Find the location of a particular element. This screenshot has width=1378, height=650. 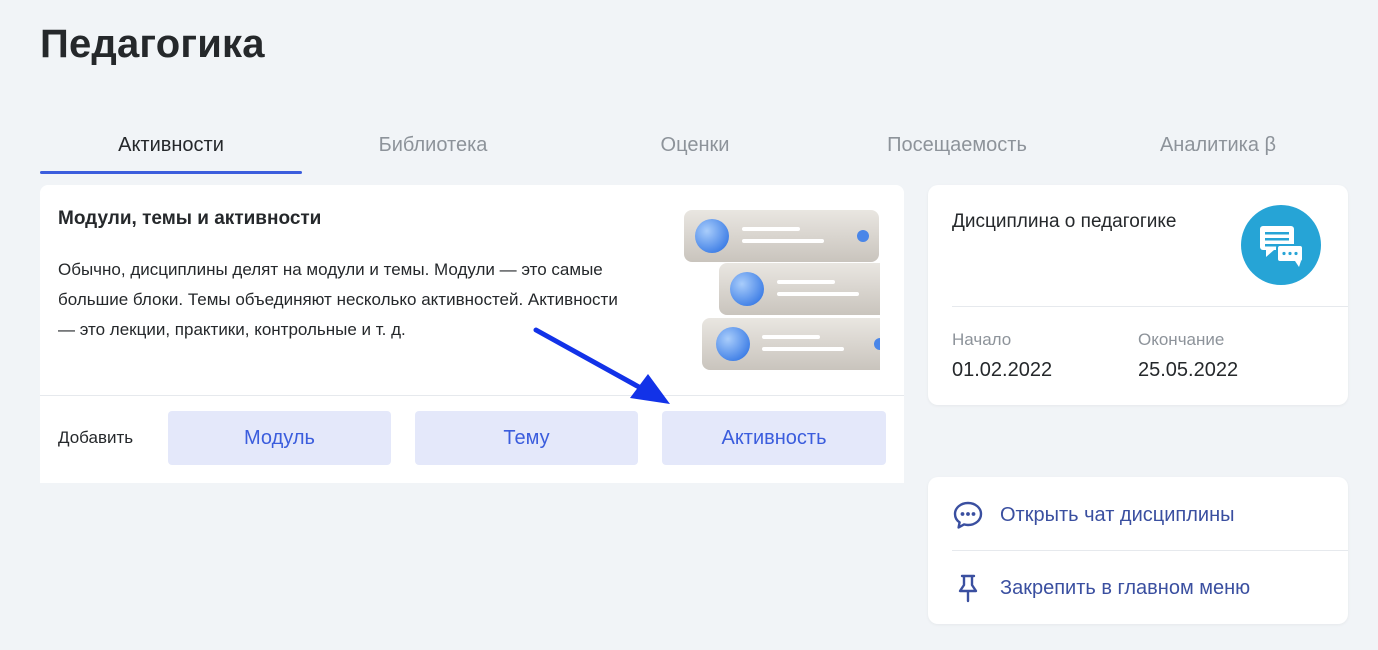

page-title: Педагогика is located at coordinates (152, 44).